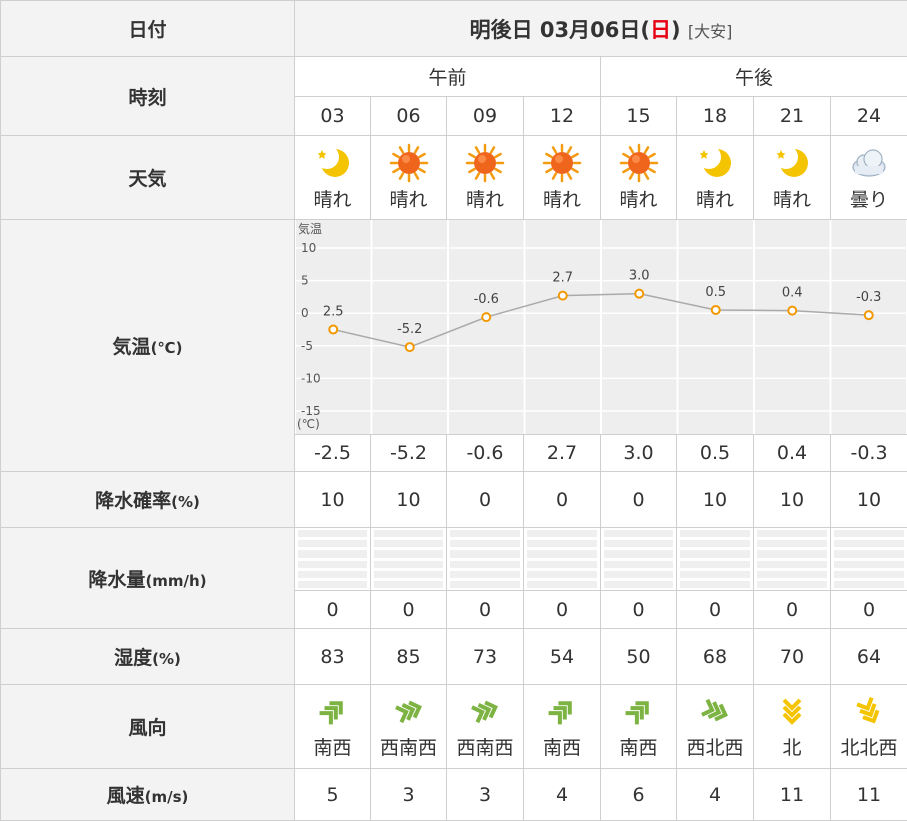 This screenshot has width=907, height=821. What do you see at coordinates (311, 411) in the screenshot?
I see `chart-ytick: -15` at bounding box center [311, 411].